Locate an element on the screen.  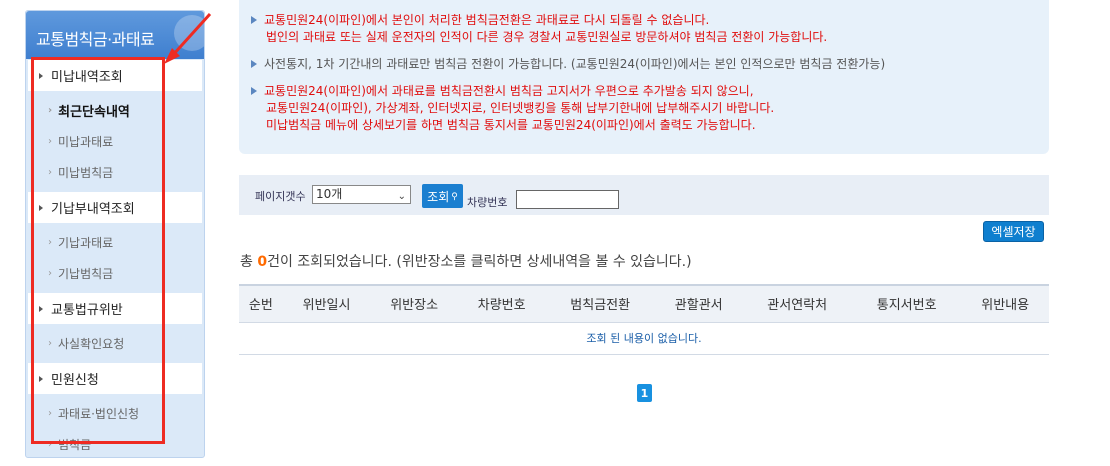
sidebar-item-unpaid-lookup: 미납내역조회 is located at coordinates (115, 75).